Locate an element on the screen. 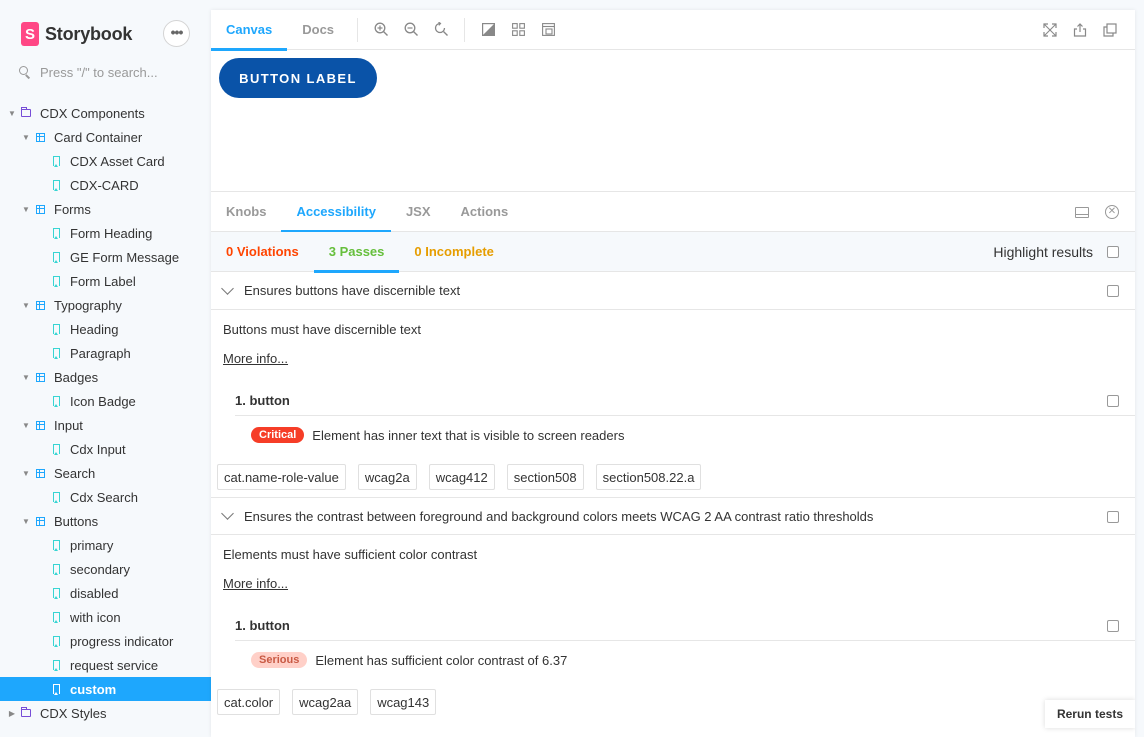 This screenshot has width=1144, height=737. tree-item-forms: ▼ Forms is located at coordinates (105, 209).